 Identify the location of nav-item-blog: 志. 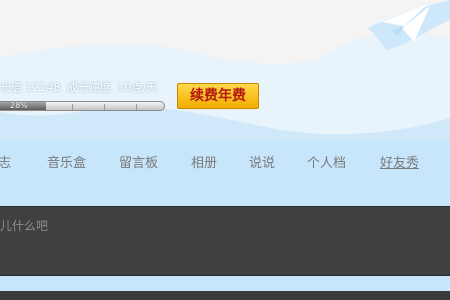
(5, 164).